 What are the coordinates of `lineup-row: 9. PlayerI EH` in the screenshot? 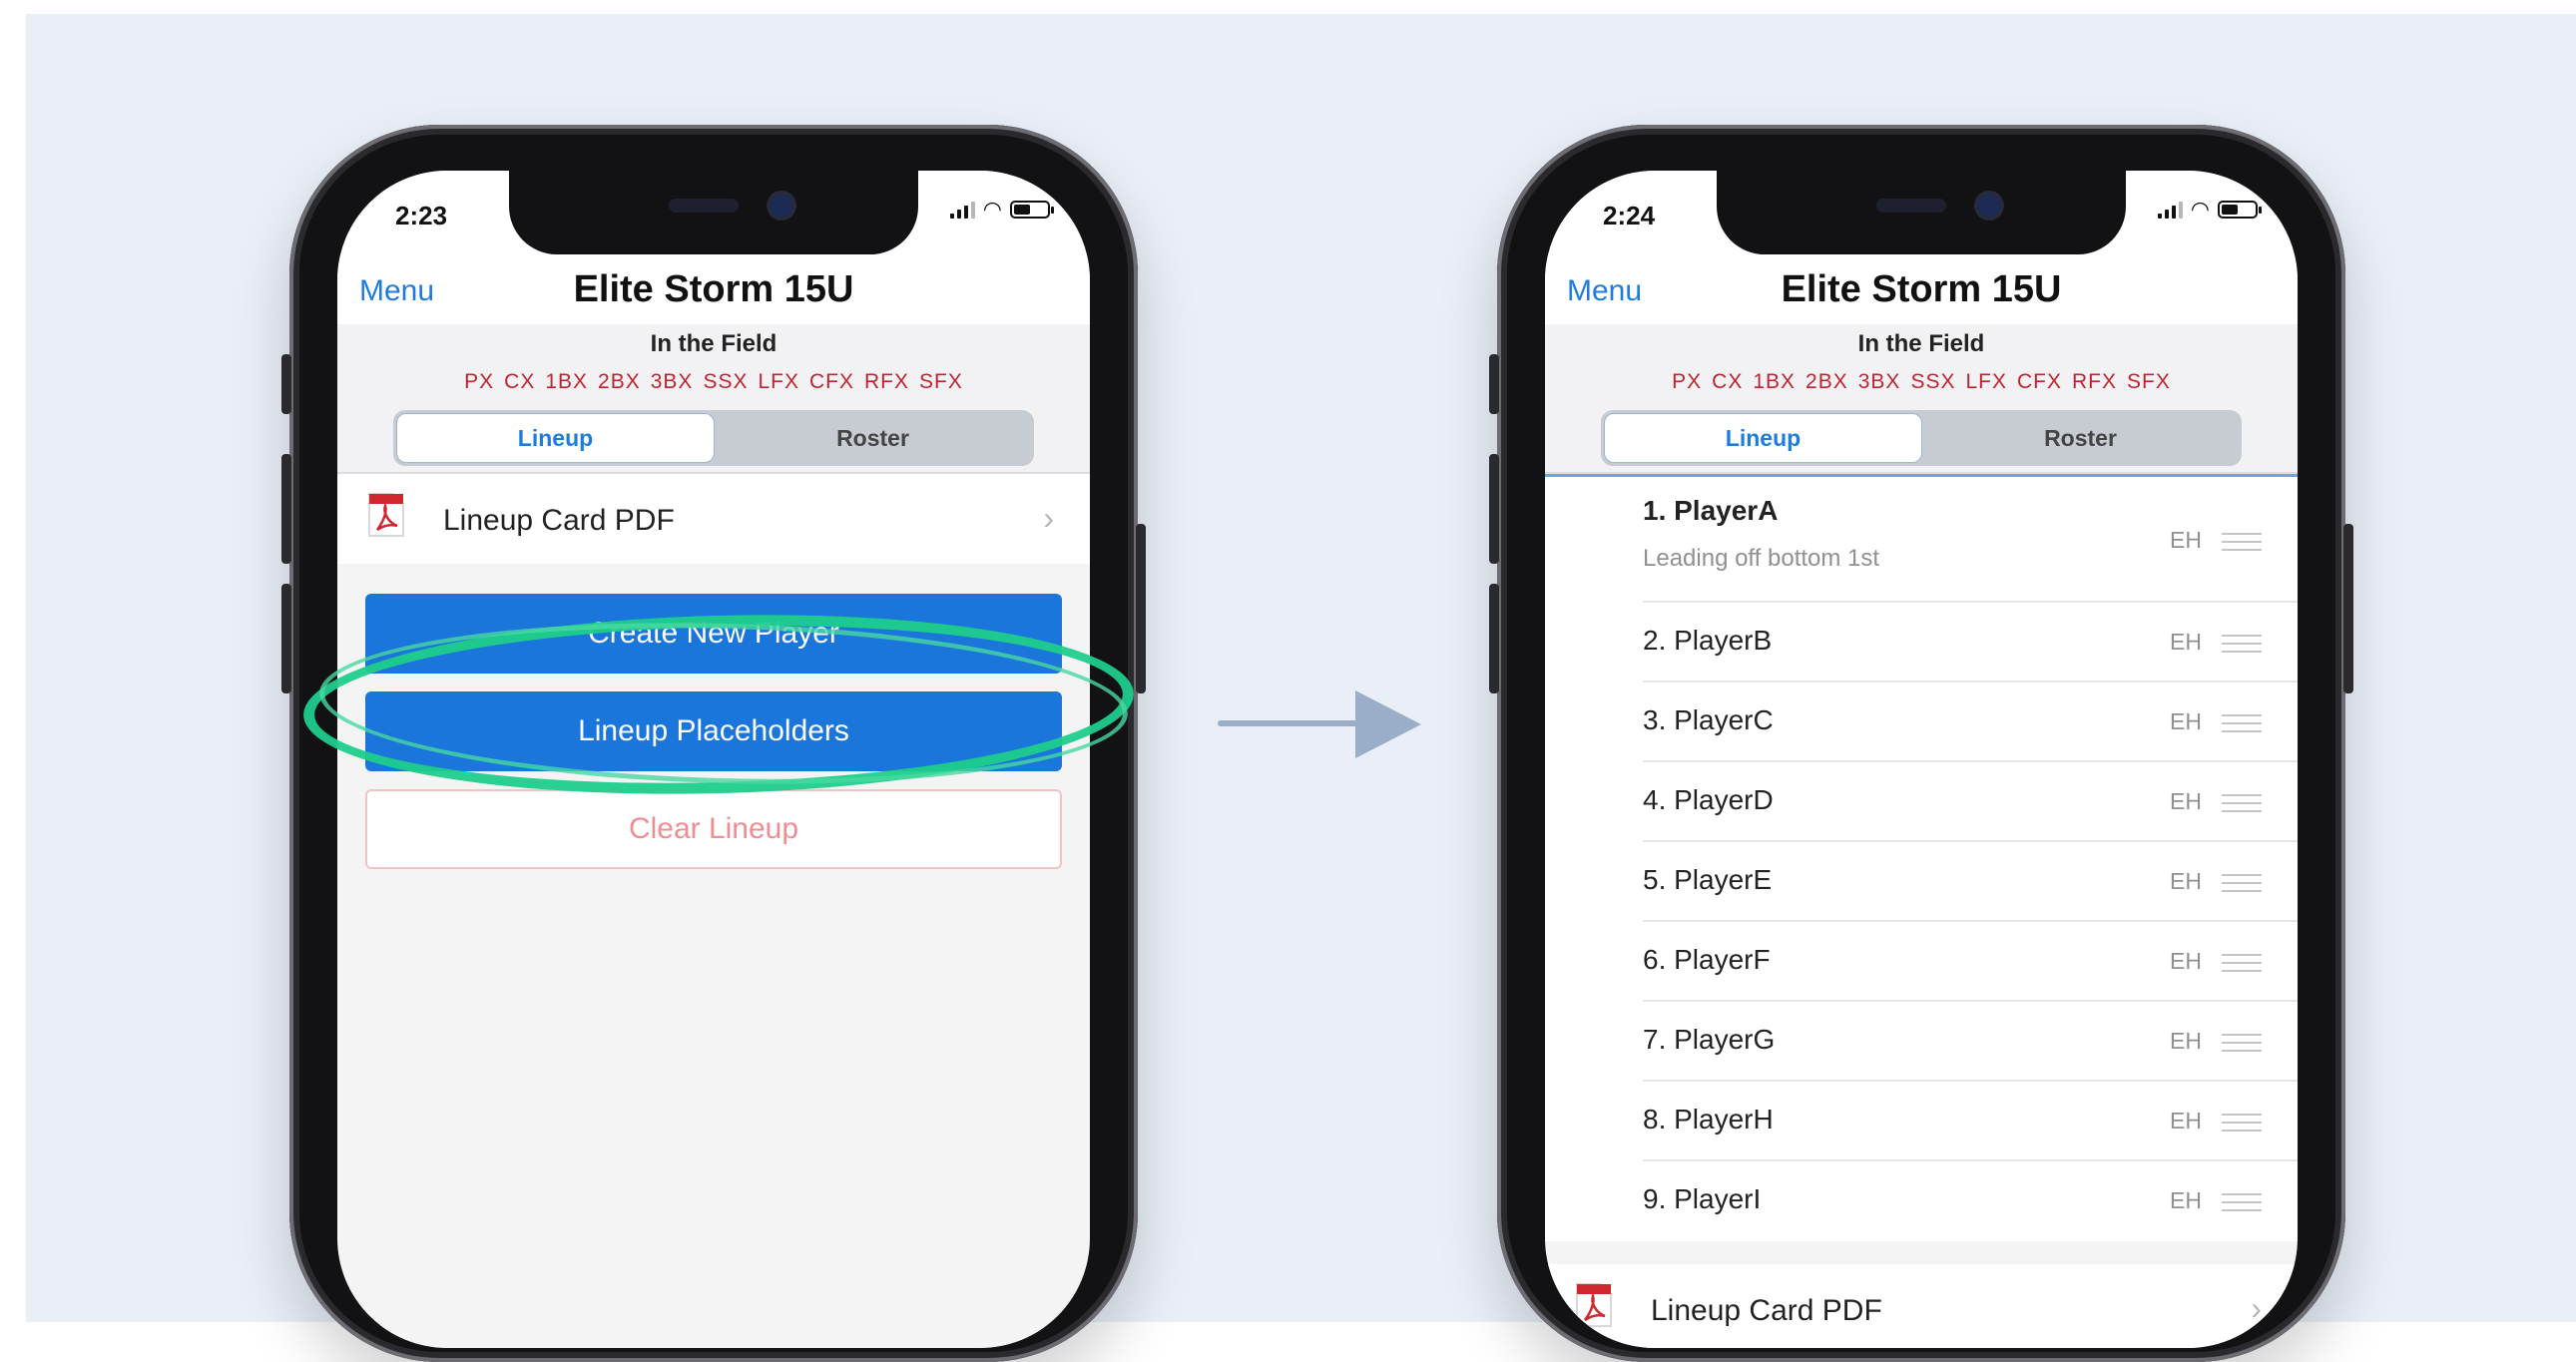 It's located at (1971, 1201).